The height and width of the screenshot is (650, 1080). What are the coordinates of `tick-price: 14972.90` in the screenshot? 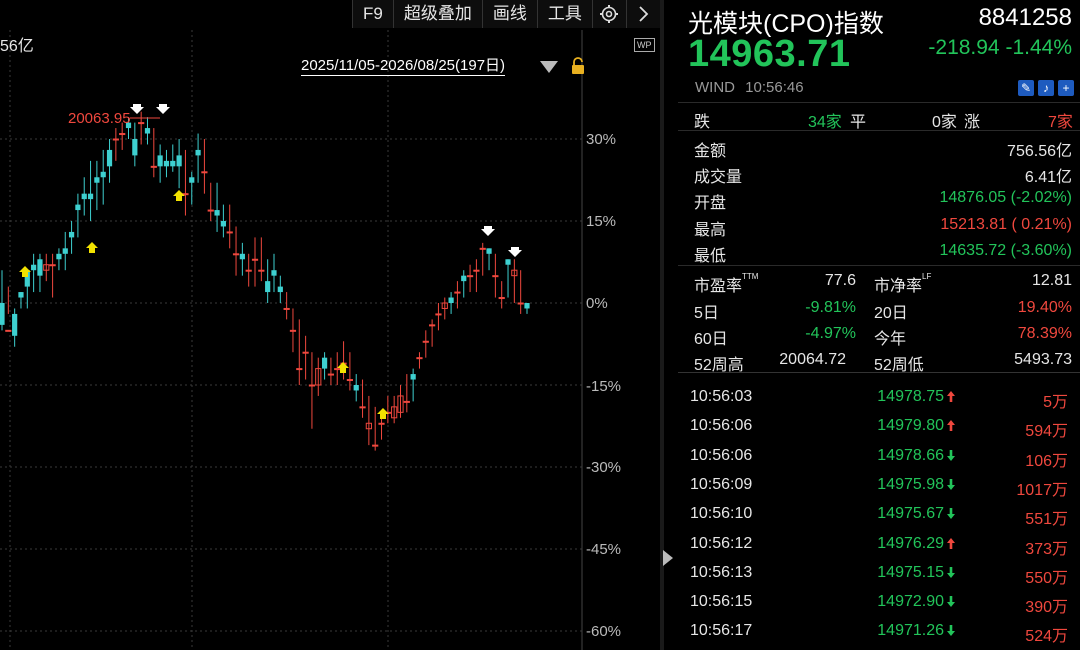 It's located at (910, 602).